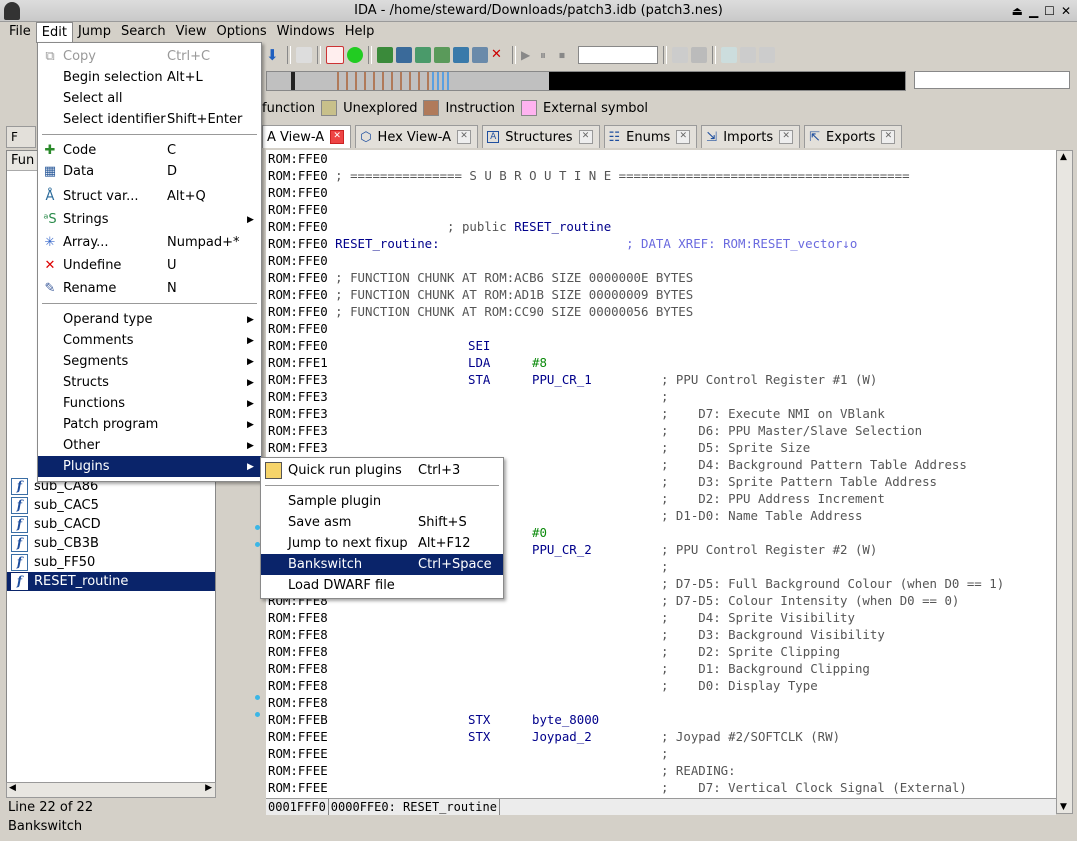 This screenshot has width=1077, height=841. What do you see at coordinates (1033, 11) in the screenshot?
I see `minimize-icon: ▁` at bounding box center [1033, 11].